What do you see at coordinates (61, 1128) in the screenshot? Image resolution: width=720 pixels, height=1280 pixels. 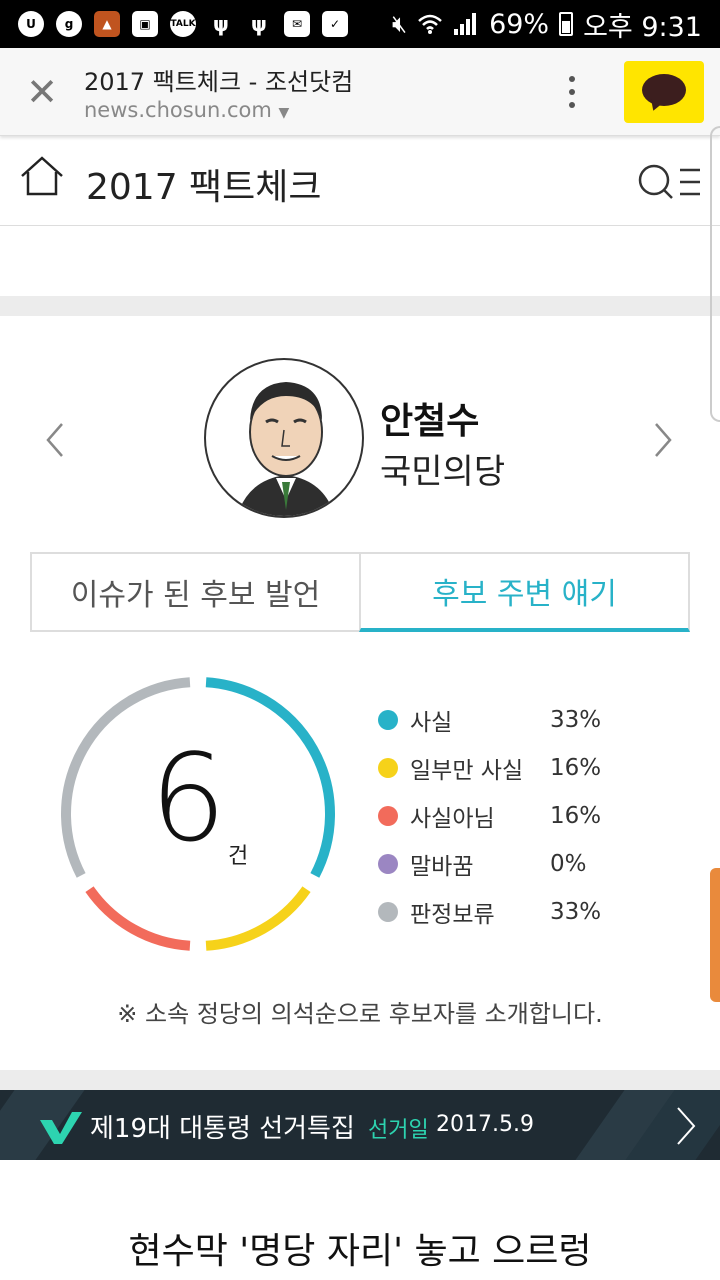 I see `checkmark-logo-icon` at bounding box center [61, 1128].